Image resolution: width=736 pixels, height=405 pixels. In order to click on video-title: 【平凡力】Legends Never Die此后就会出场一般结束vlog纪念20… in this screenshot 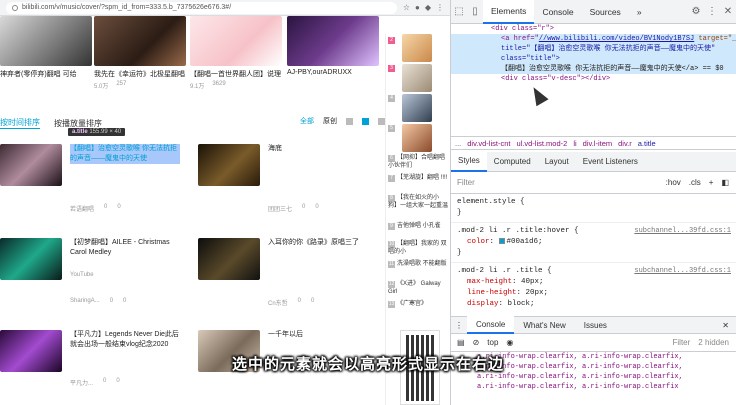, I will do `click(125, 340)`.